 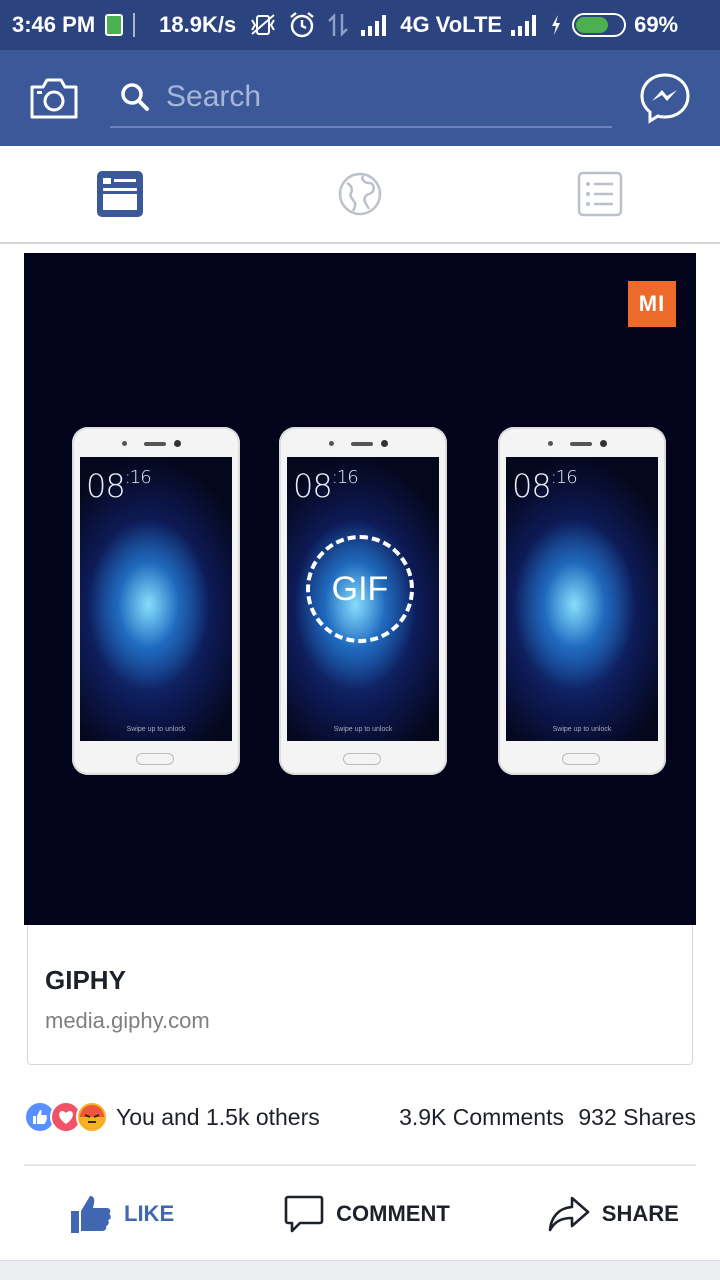 I want to click on engagement-counts: 3.9K Comments 932 Shares, so click(x=547, y=1117).